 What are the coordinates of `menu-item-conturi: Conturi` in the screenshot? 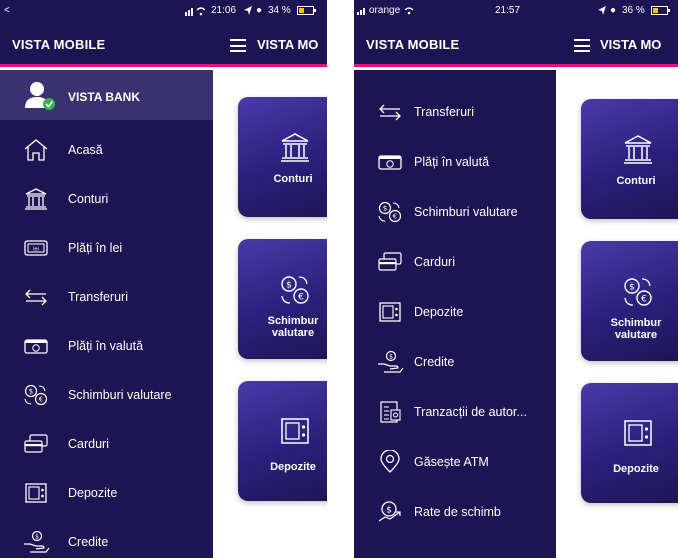 It's located at (106, 199).